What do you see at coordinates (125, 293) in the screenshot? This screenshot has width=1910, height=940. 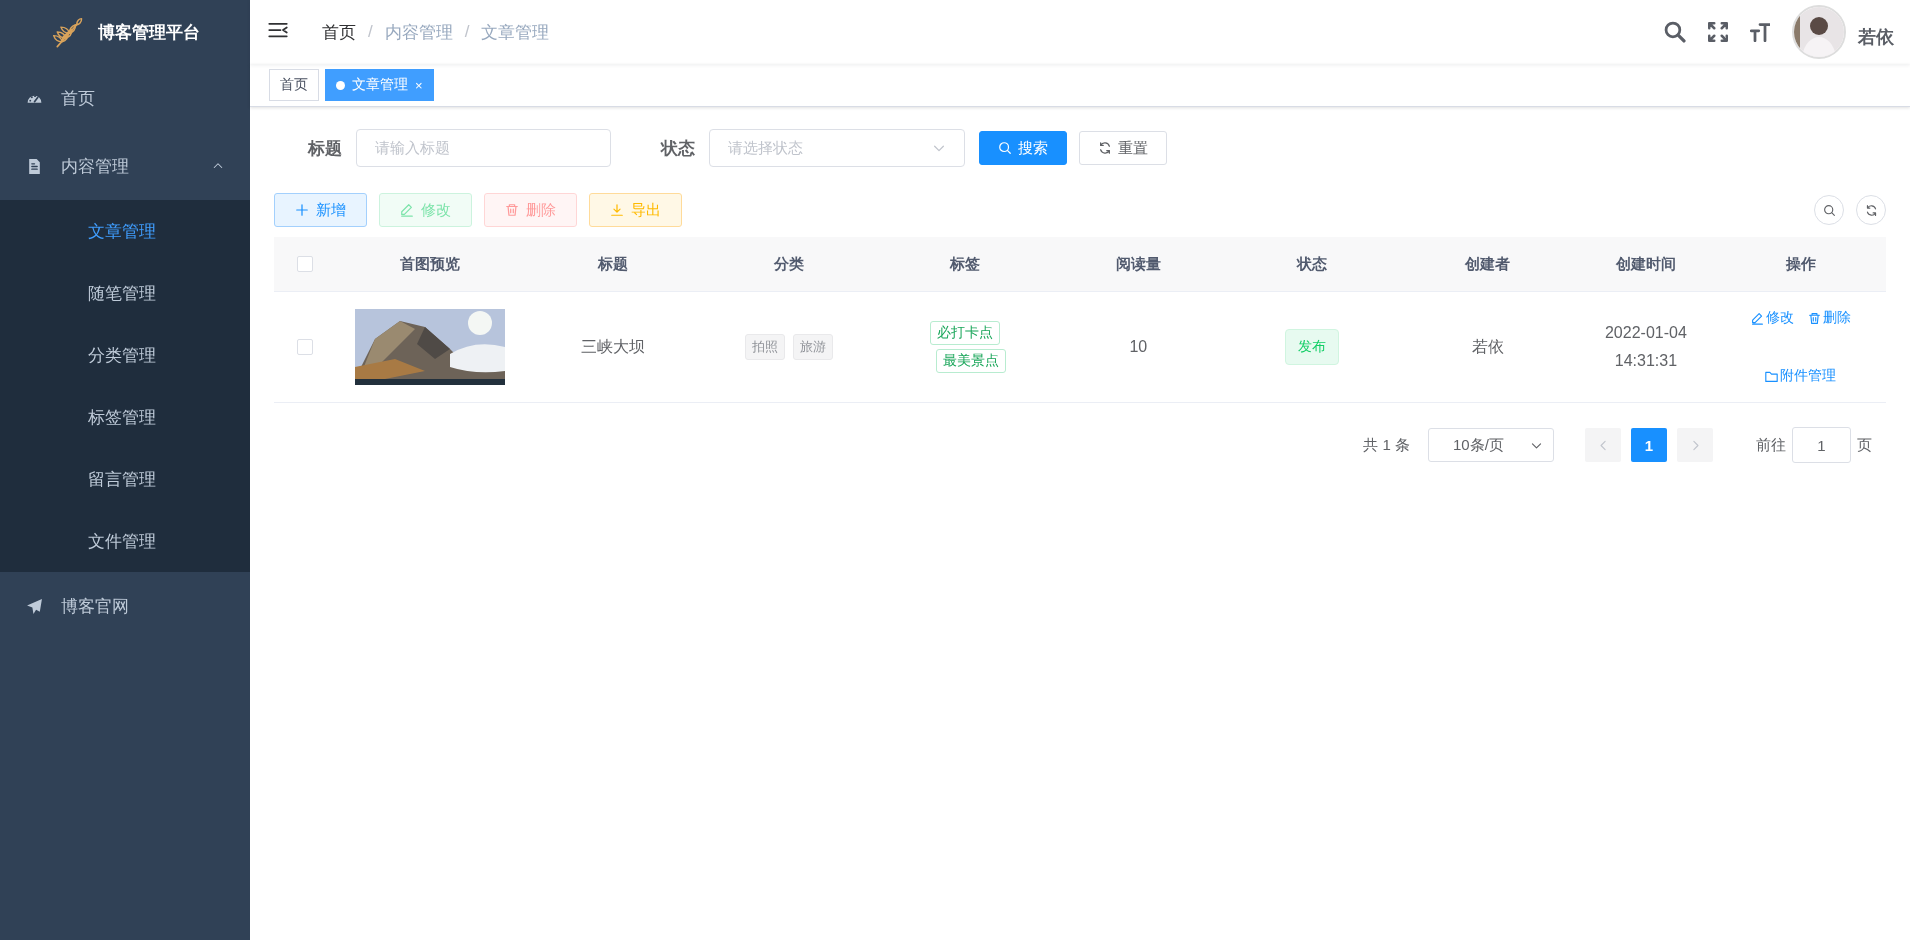 I see `sidebar-subitem: 随笔管理` at bounding box center [125, 293].